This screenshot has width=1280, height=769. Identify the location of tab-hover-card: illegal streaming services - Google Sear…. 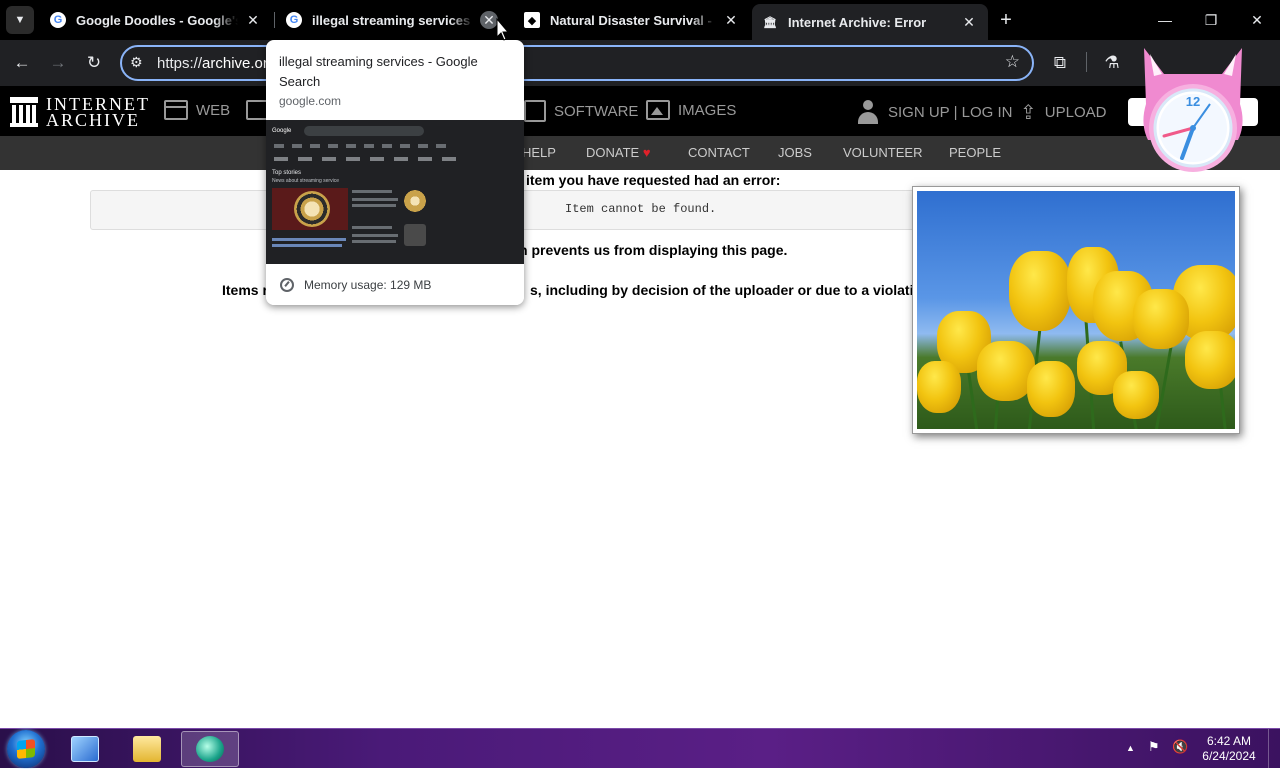
(395, 172).